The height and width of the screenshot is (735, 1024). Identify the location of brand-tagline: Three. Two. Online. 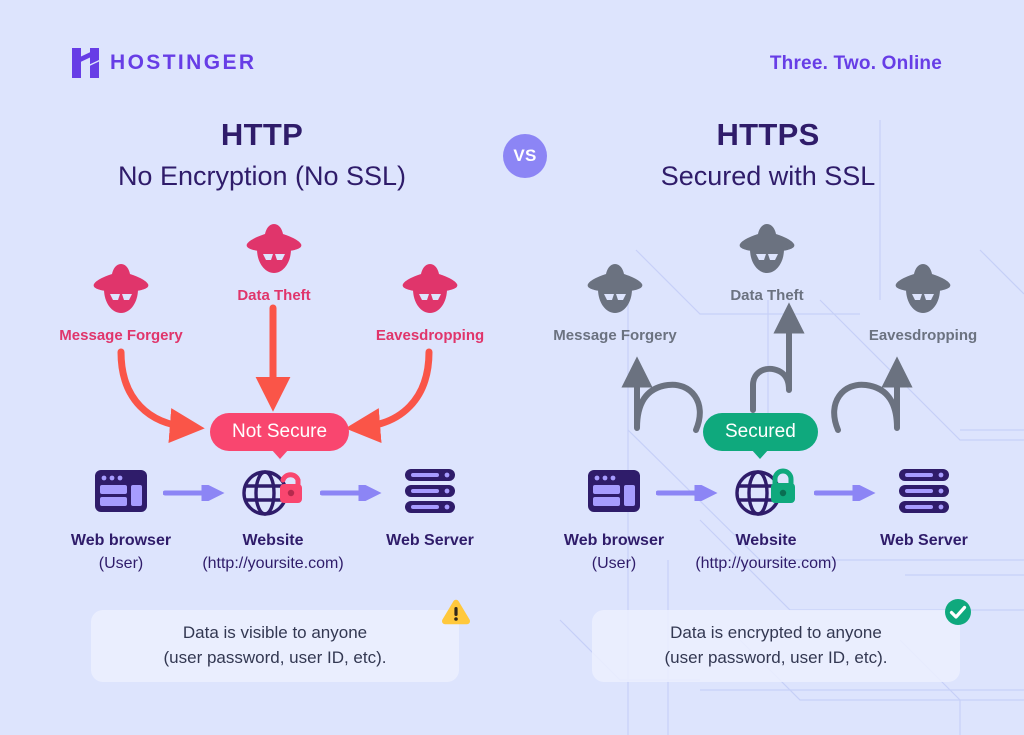
(855, 63).